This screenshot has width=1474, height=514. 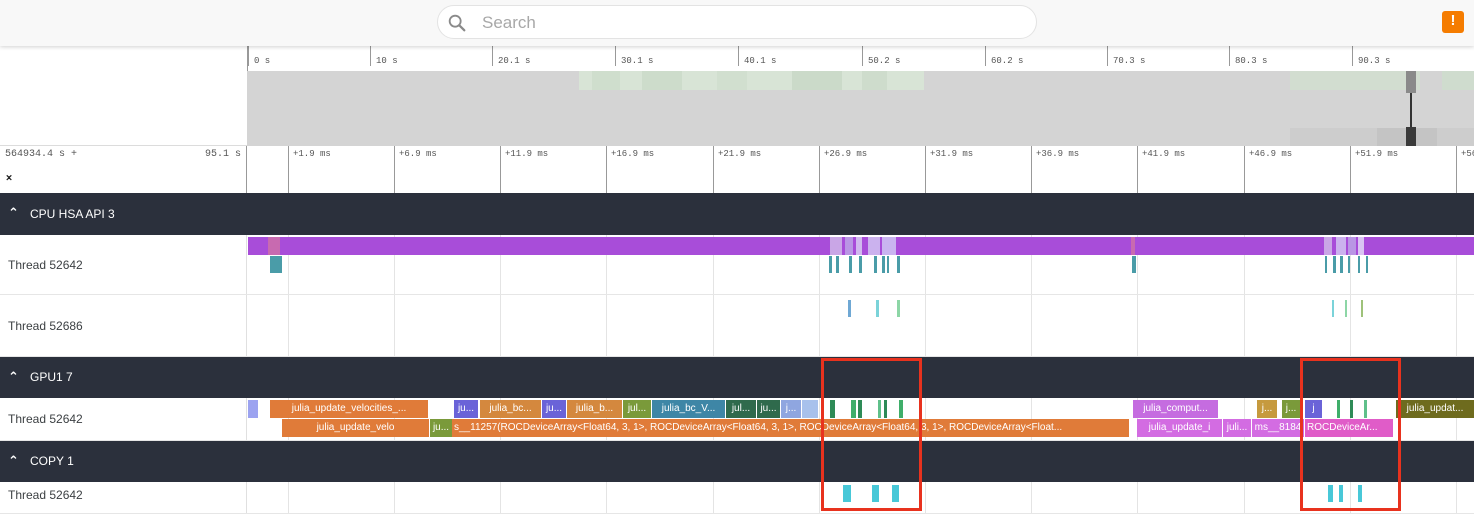 I want to click on highlight-box, so click(x=871, y=434).